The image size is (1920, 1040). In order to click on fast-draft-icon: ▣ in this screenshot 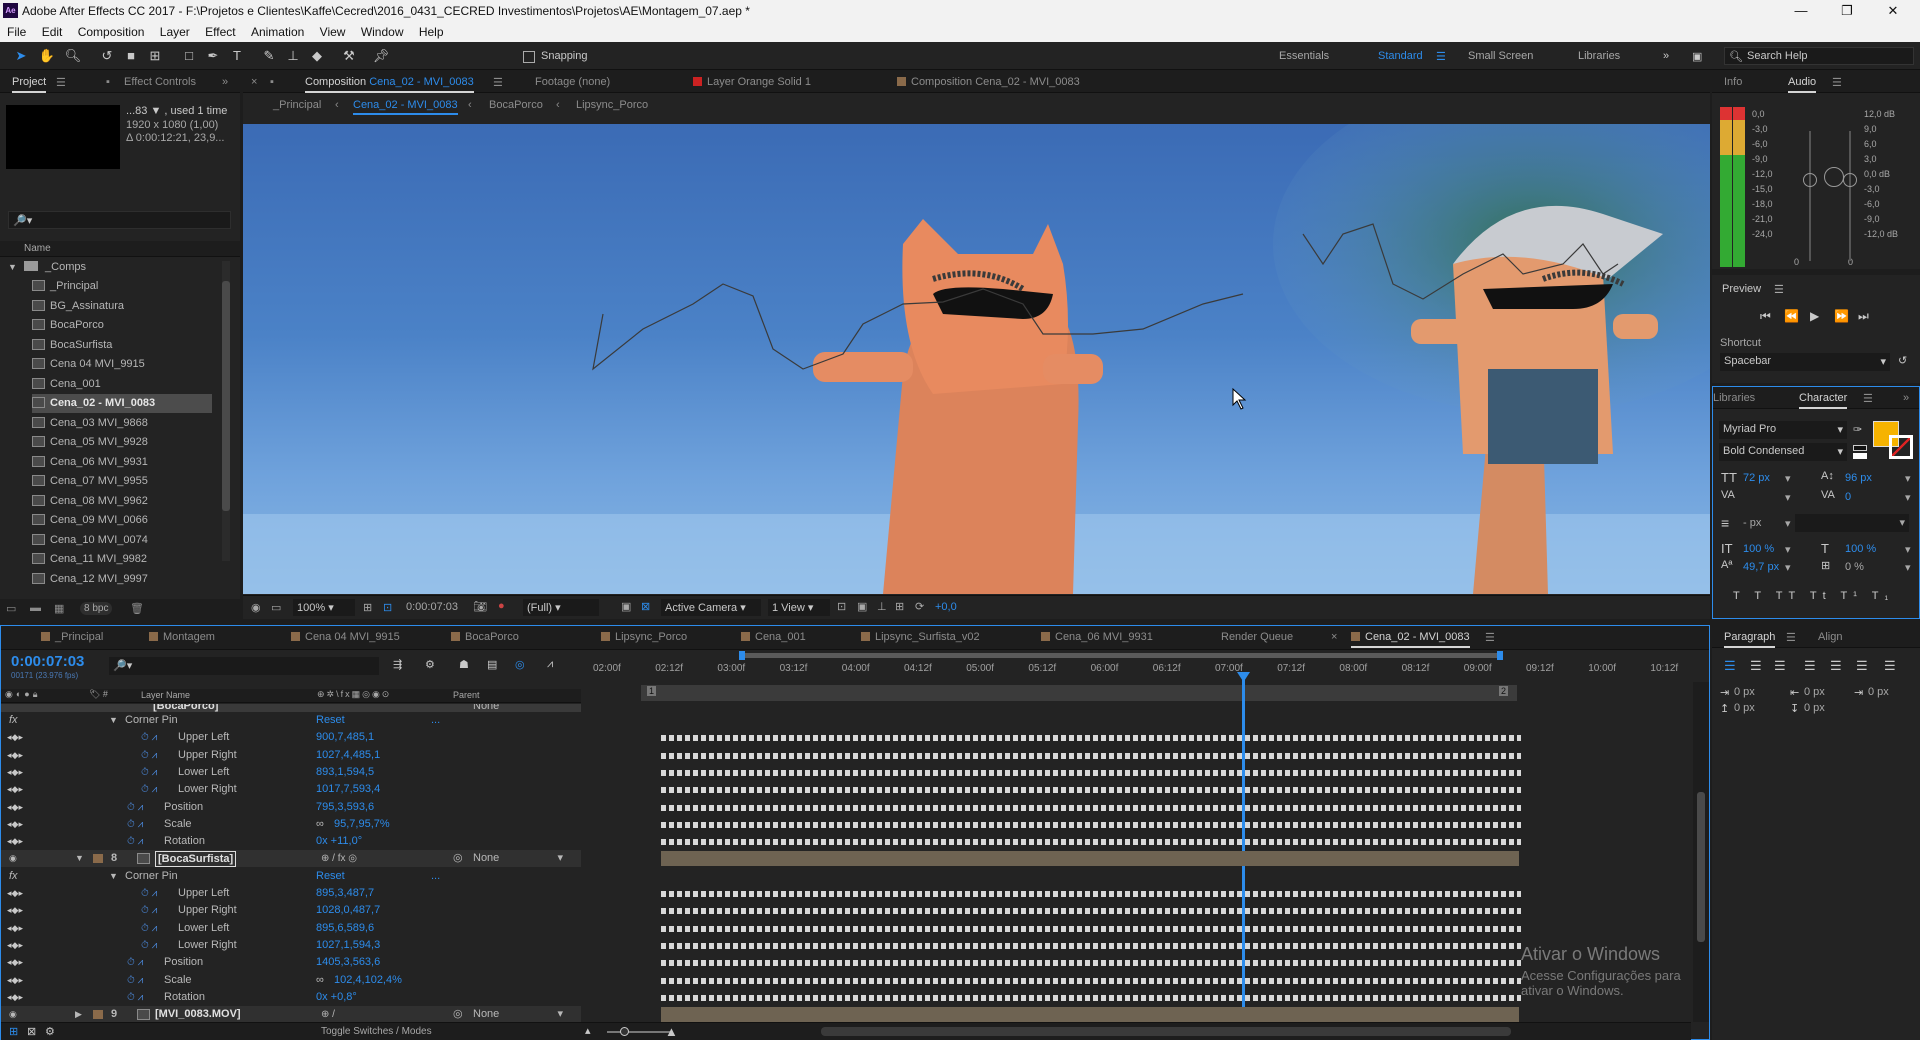, I will do `click(862, 606)`.